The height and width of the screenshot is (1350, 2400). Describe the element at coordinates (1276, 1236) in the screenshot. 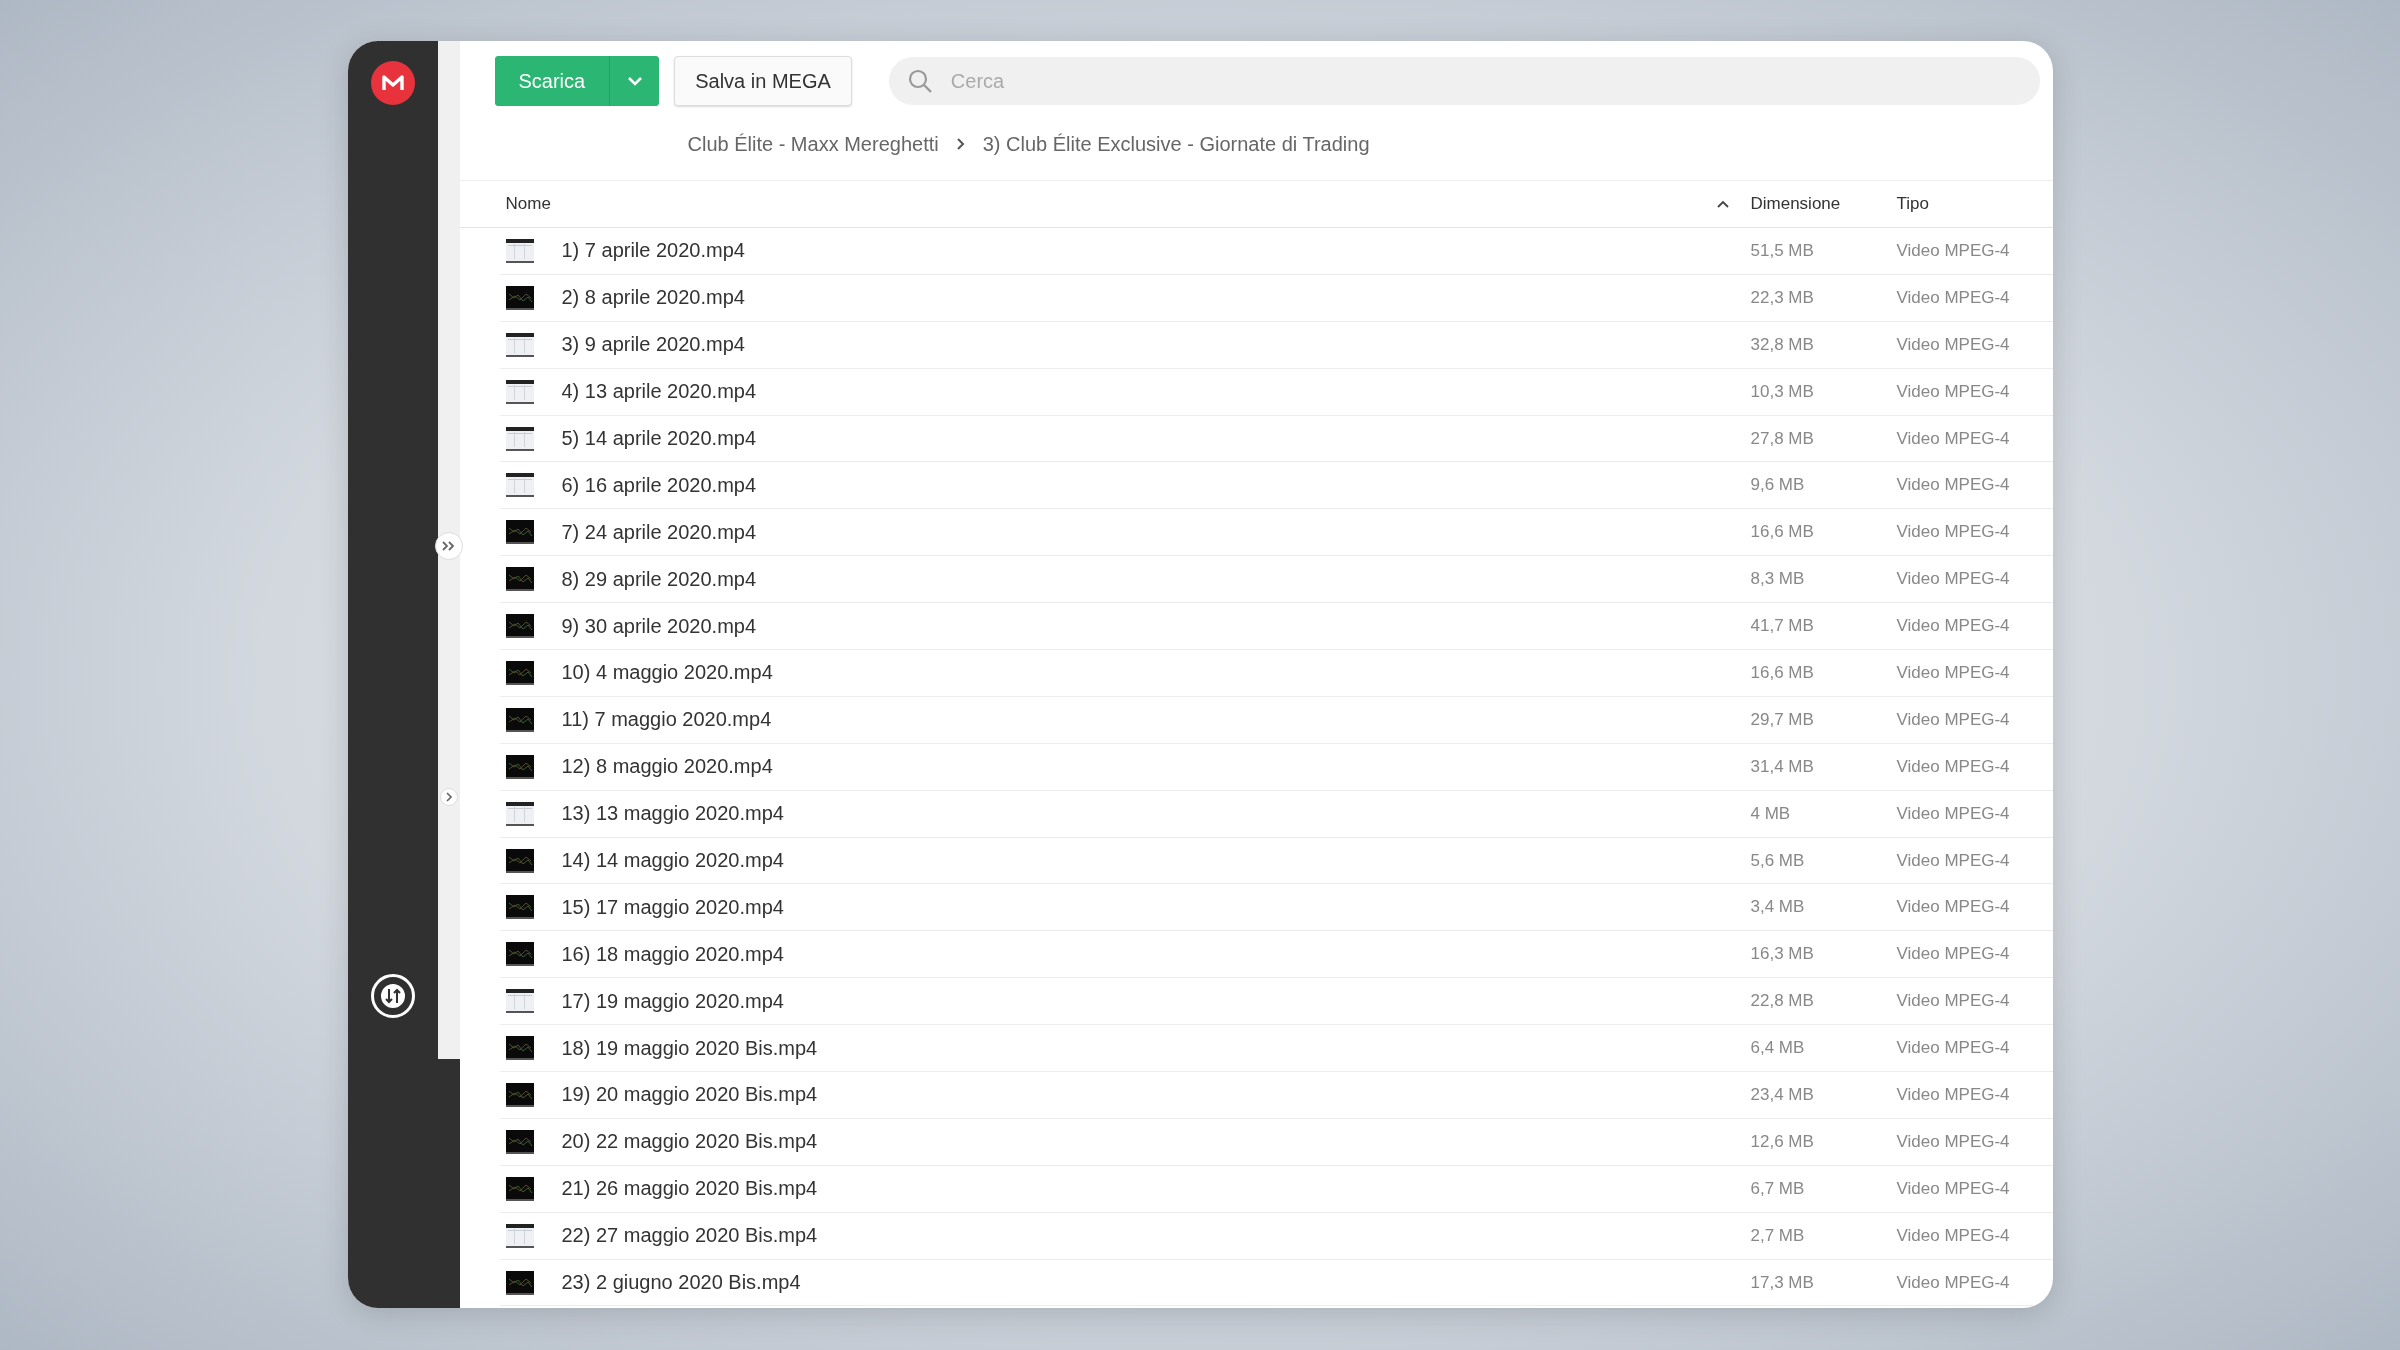

I see `file-row: 22) 27 maggio 2020 Bis.mp4 2,7 MB Video MPEG-4` at that location.